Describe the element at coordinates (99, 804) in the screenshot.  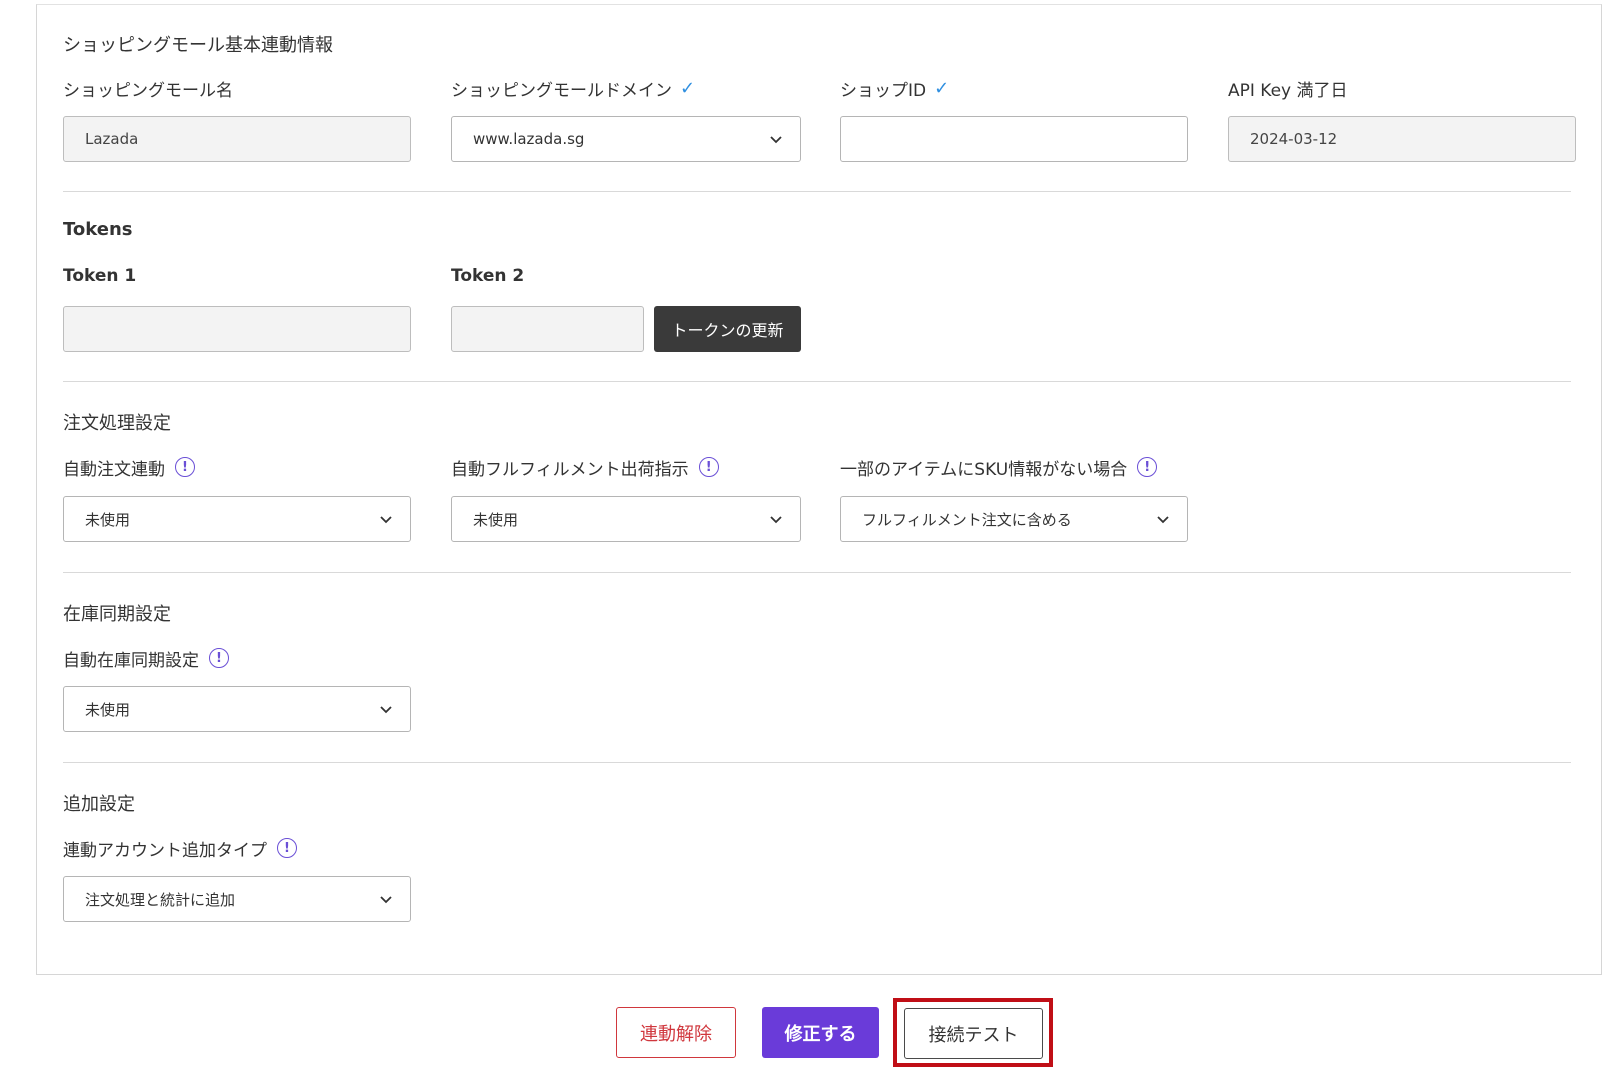
I see `extra-section-title: 追加設定` at that location.